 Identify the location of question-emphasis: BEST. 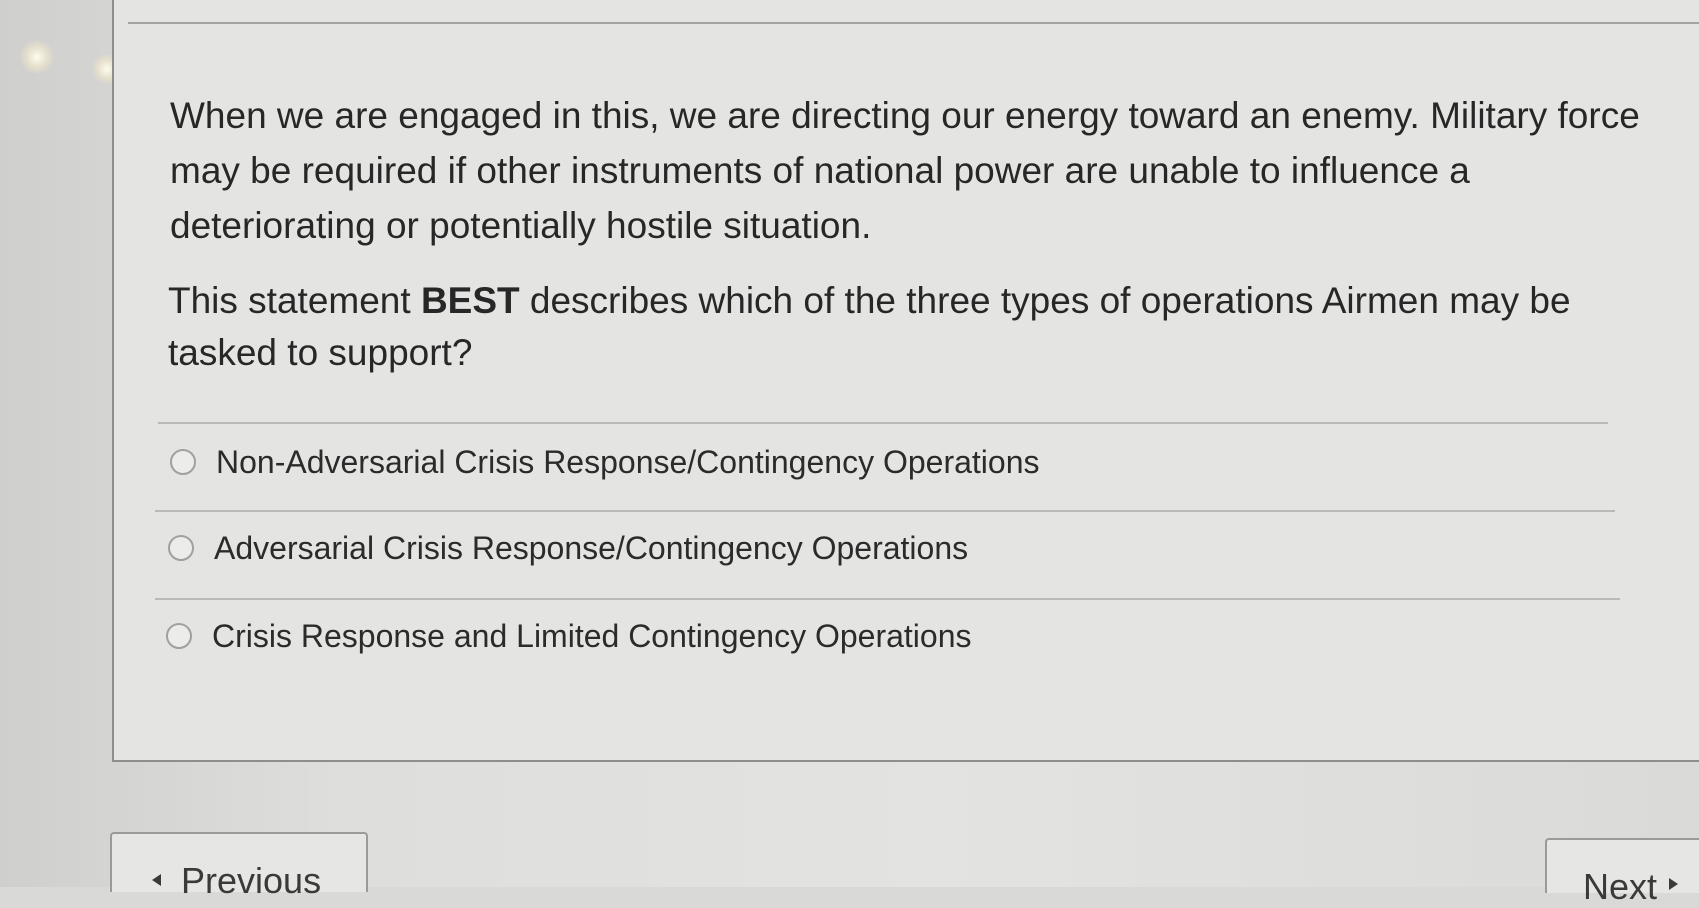
(470, 300).